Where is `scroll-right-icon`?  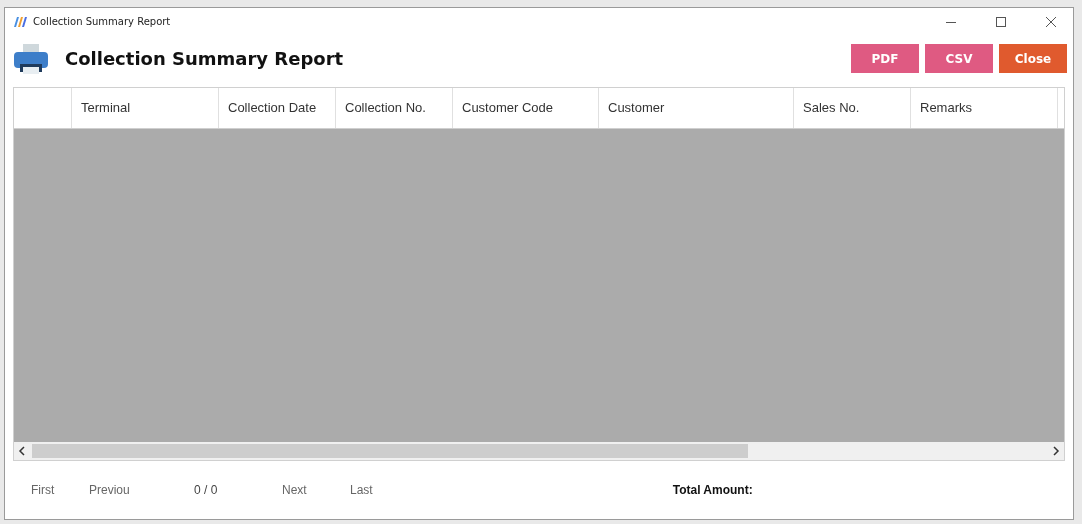
scroll-right-icon is located at coordinates (1056, 451).